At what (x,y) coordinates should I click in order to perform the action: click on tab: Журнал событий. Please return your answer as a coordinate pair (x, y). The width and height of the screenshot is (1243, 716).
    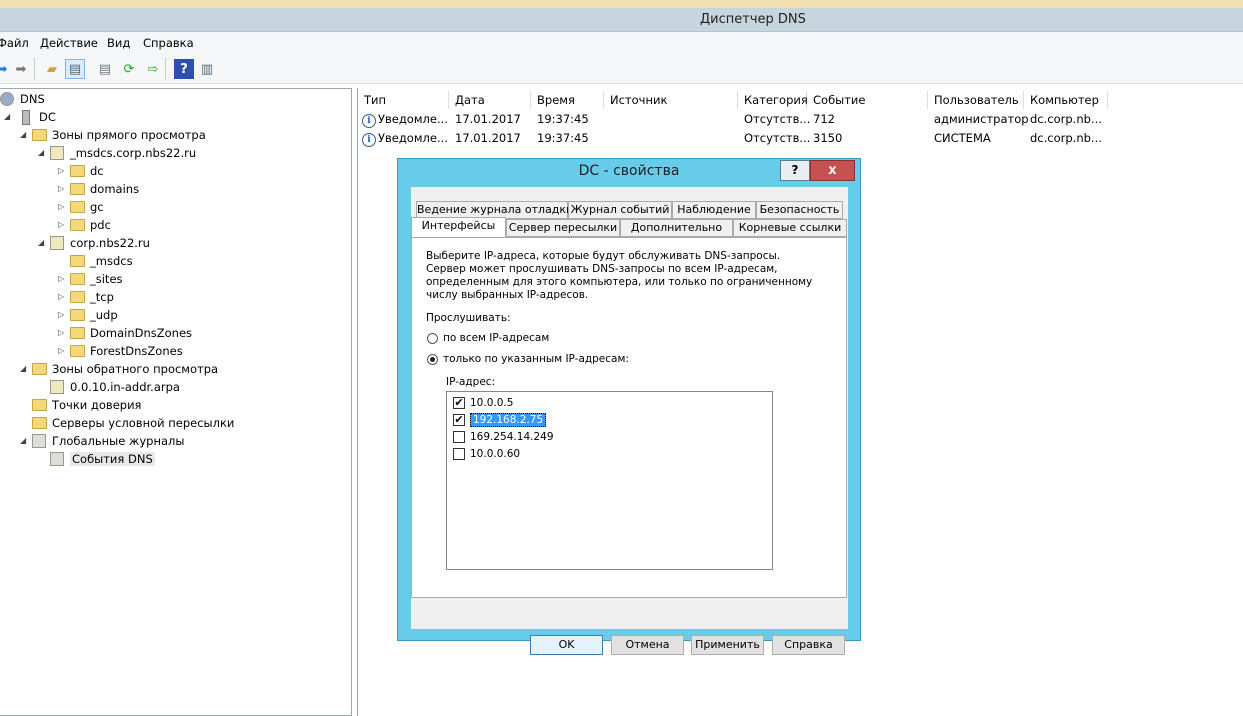
    Looking at the image, I should click on (620, 210).